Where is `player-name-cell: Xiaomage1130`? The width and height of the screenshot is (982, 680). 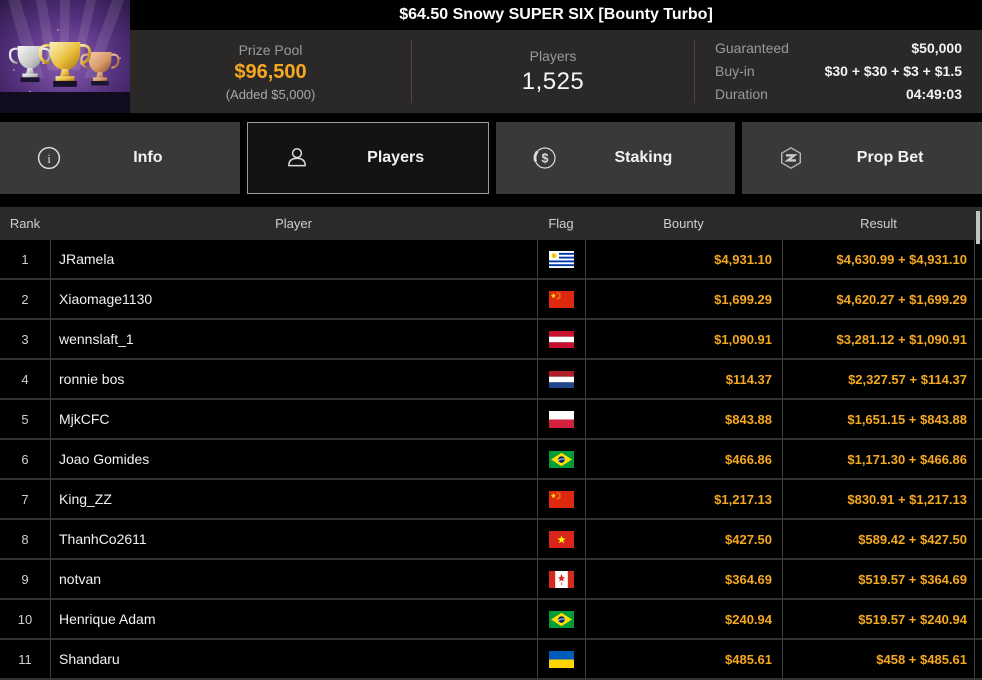
player-name-cell: Xiaomage1130 is located at coordinates (293, 299).